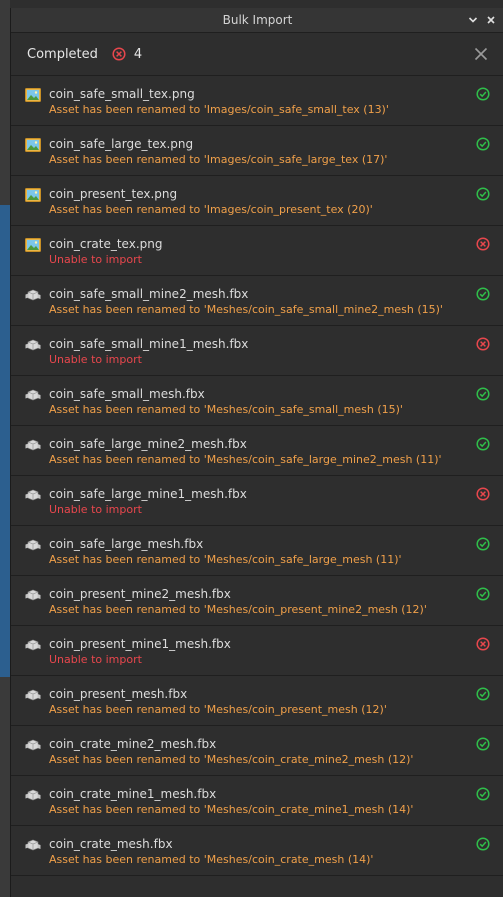  What do you see at coordinates (127, 394) in the screenshot?
I see `file-name: coin_safe_small_mesh.fbx` at bounding box center [127, 394].